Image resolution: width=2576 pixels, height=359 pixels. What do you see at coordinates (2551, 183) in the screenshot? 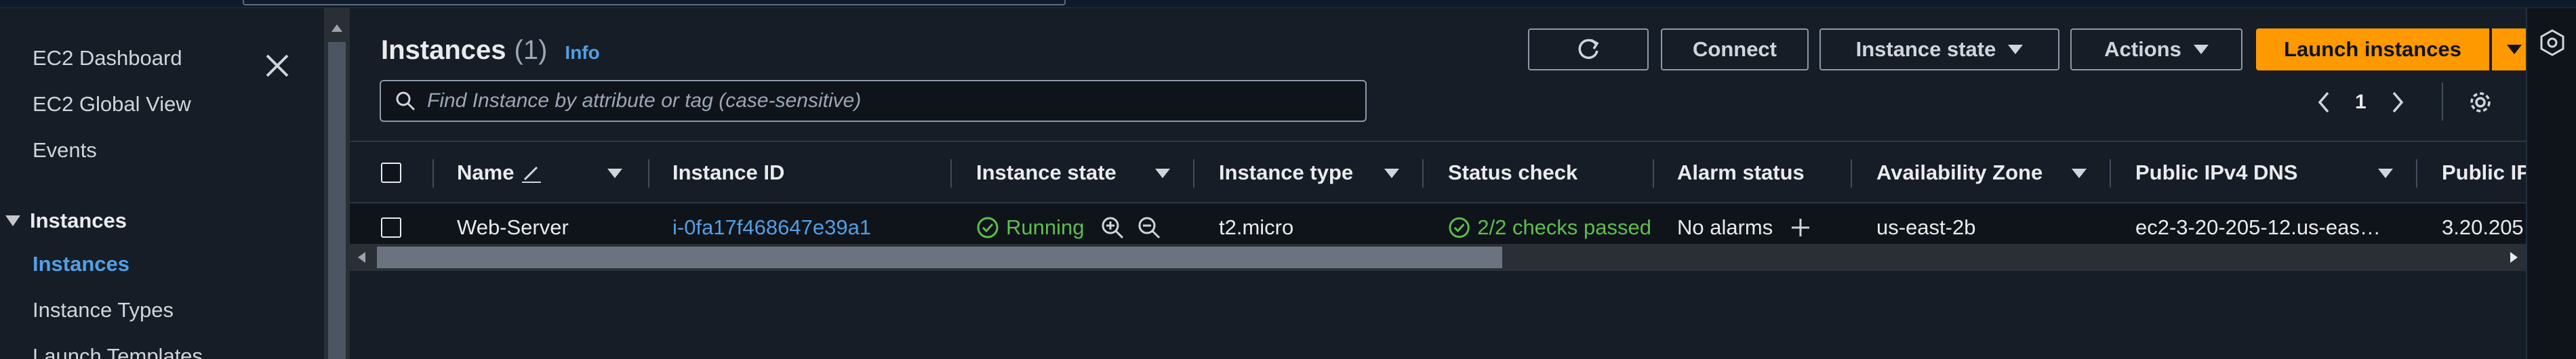
I see `right-utility-rail` at bounding box center [2551, 183].